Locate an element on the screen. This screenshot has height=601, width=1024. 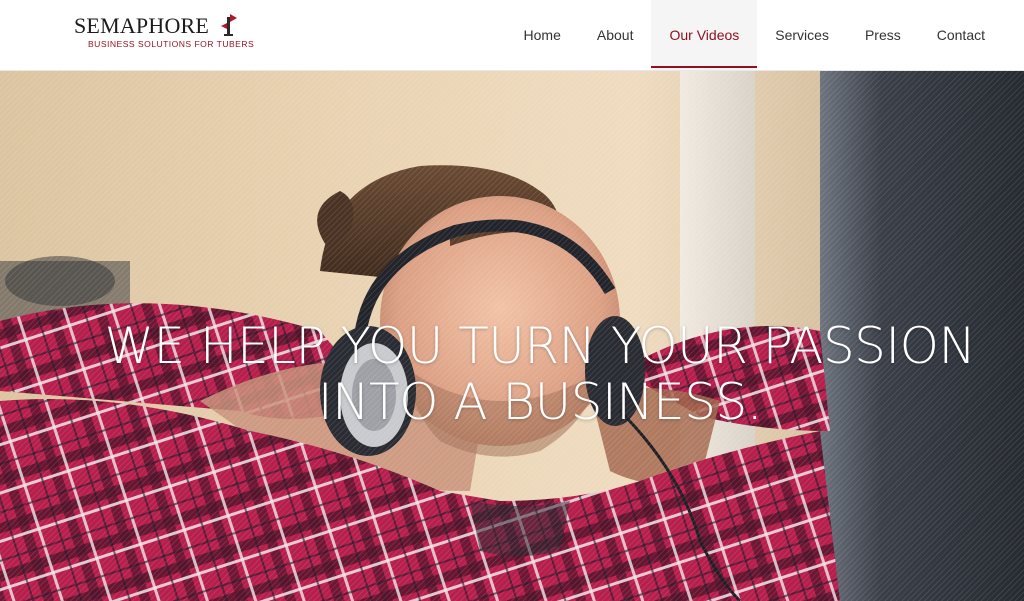
semaphore-flag-icon is located at coordinates (229, 25).